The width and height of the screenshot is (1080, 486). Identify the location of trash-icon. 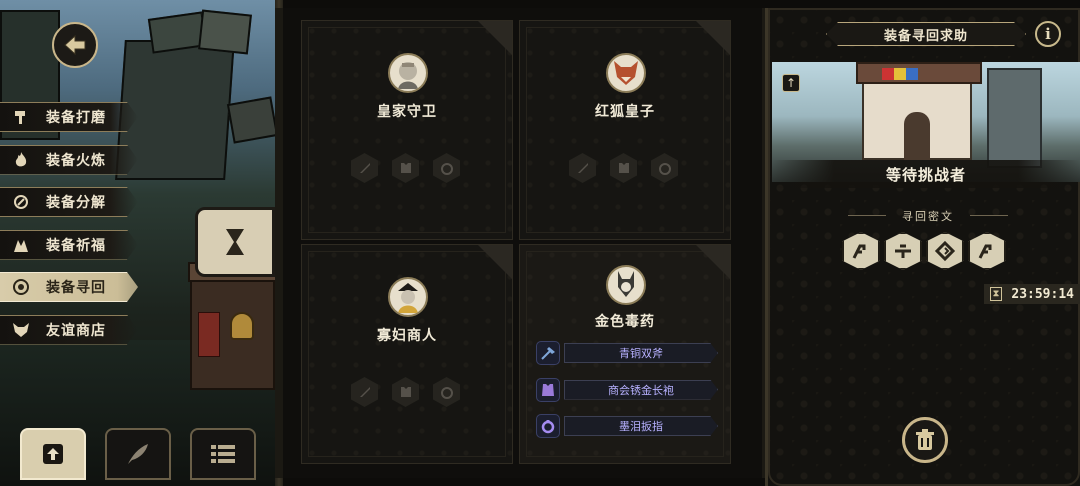
(925, 439).